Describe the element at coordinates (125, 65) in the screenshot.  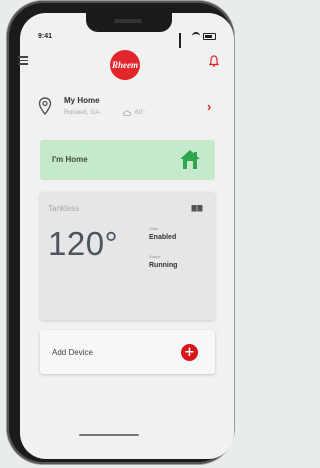
I see `rheem-logo: Rheem` at that location.